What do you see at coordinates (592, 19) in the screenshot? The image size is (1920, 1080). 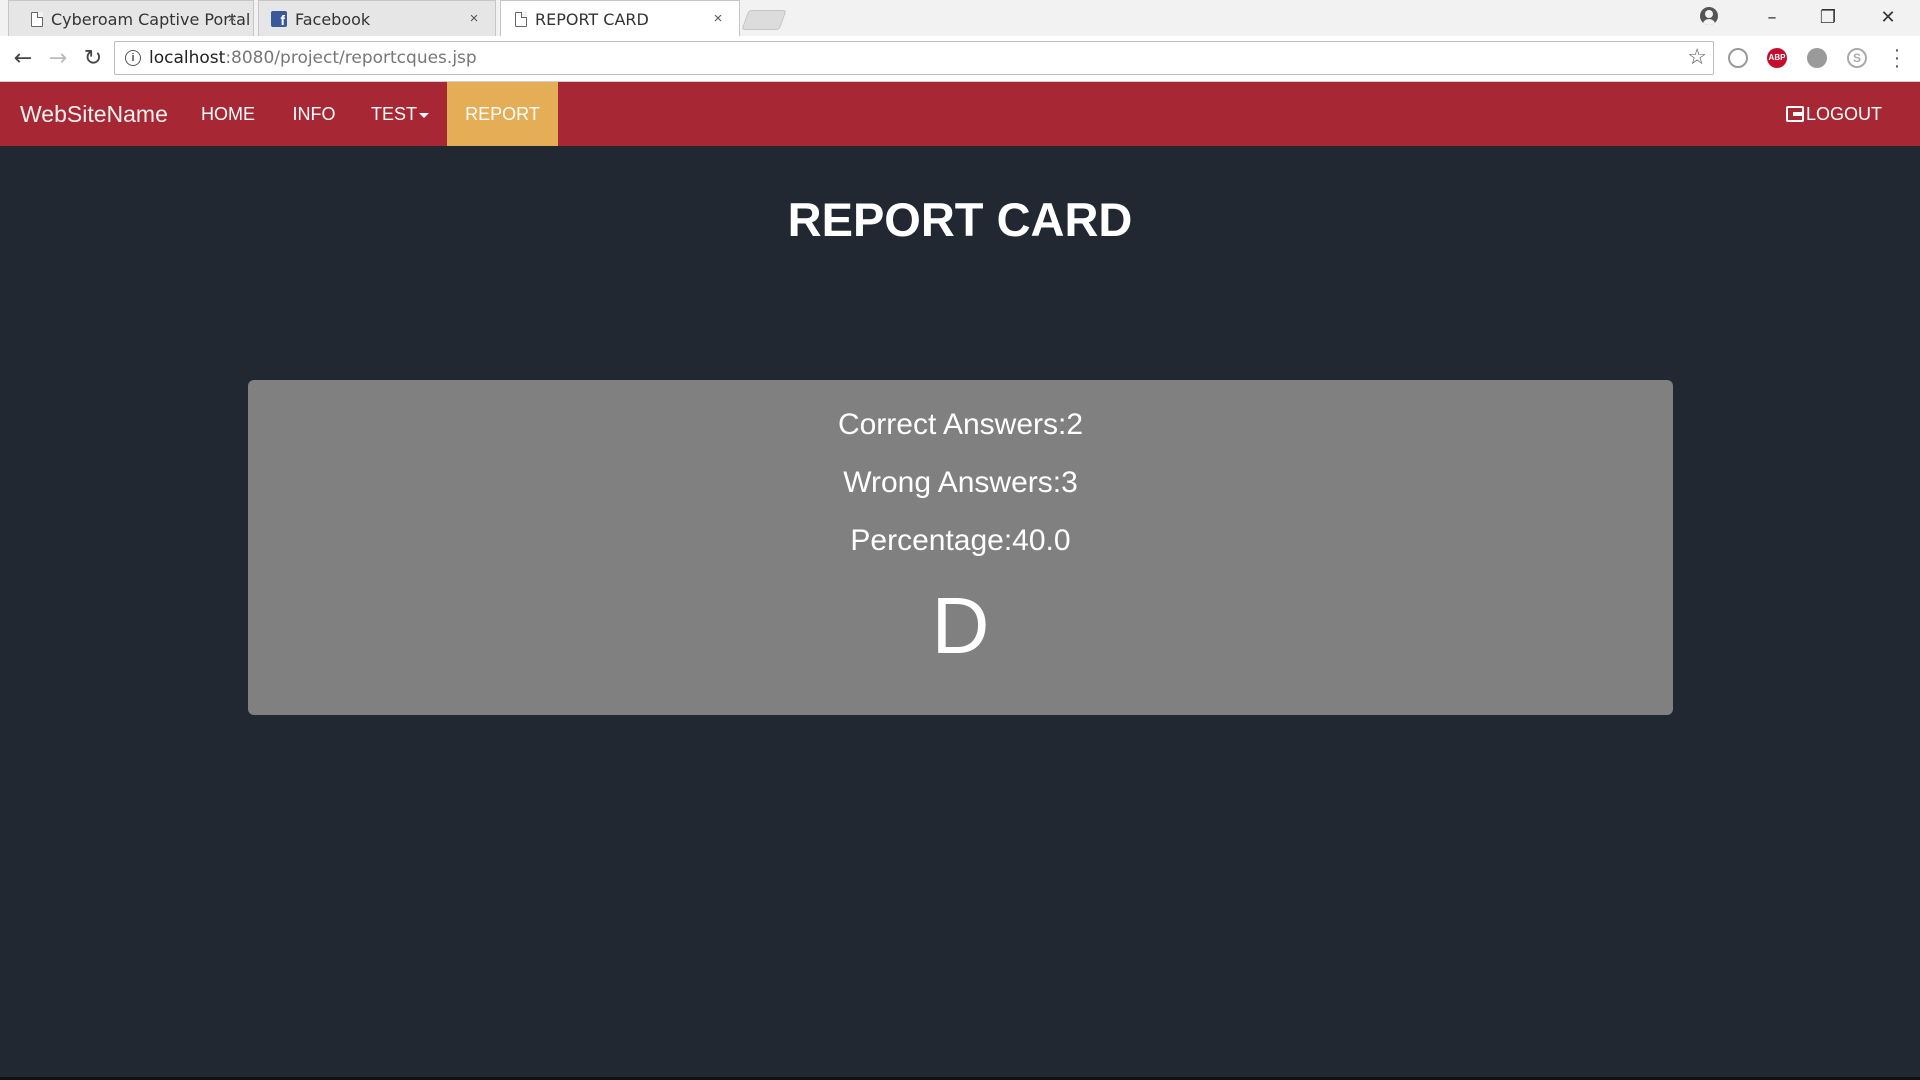 I see `tab-title: REPORT CARD` at bounding box center [592, 19].